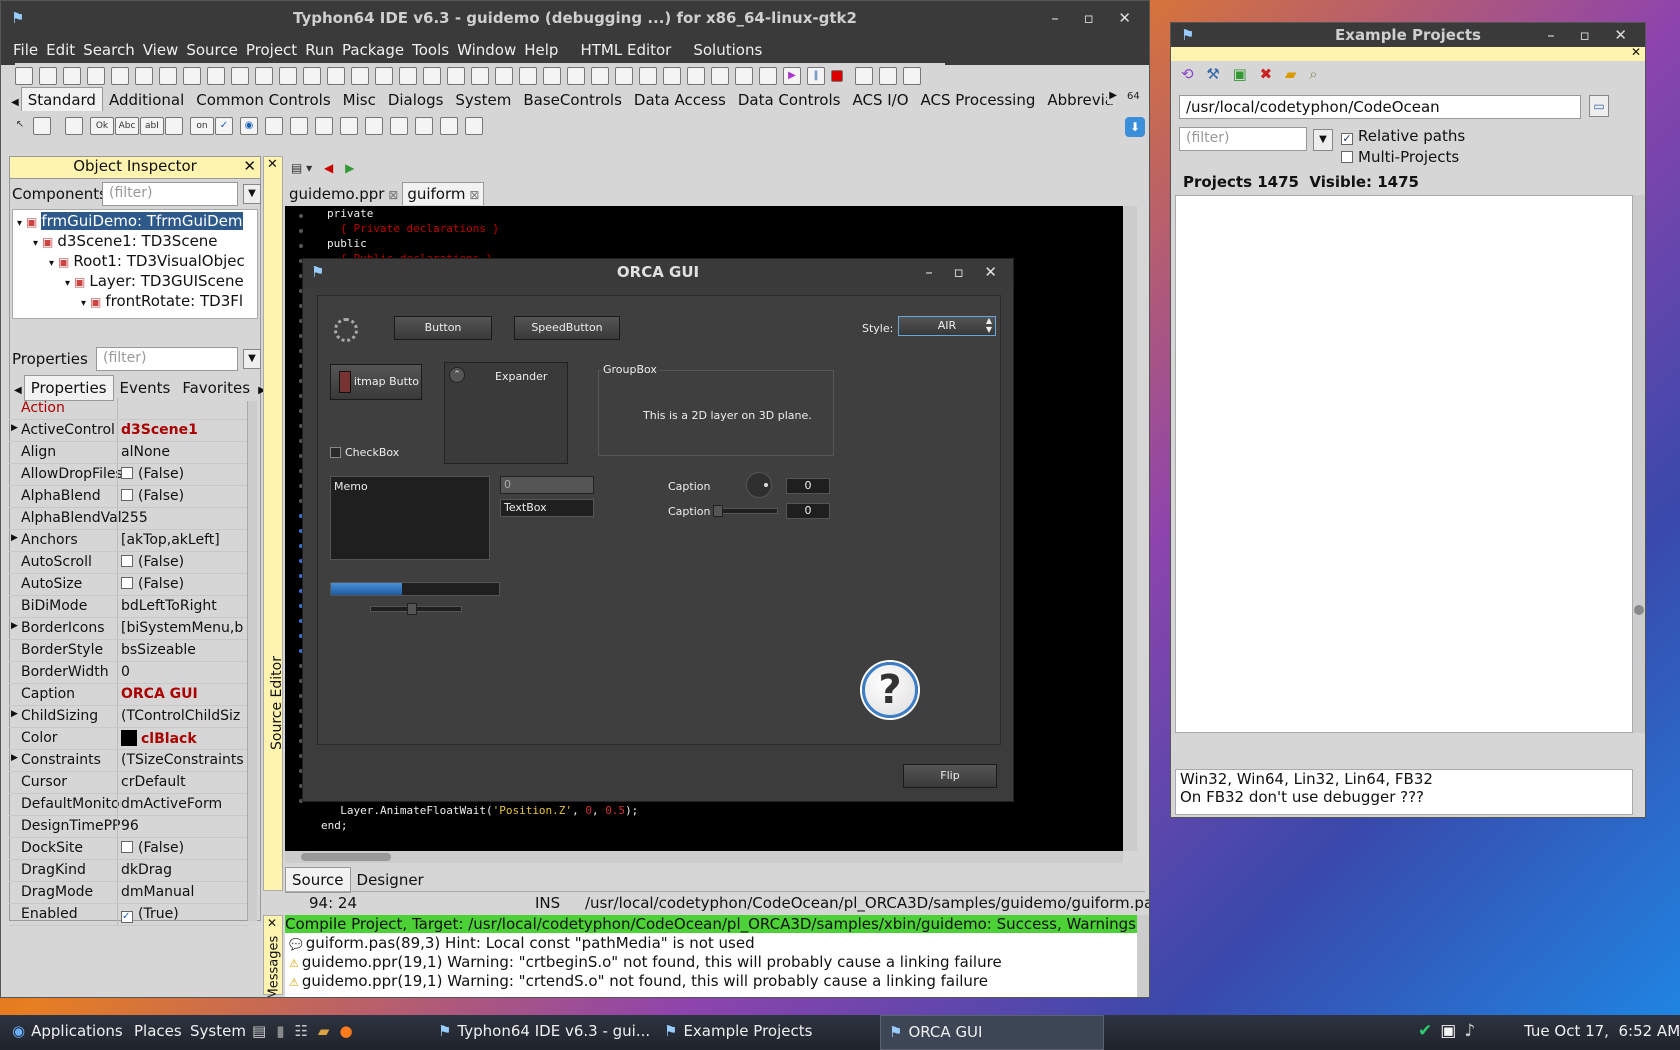 The height and width of the screenshot is (1050, 1680). What do you see at coordinates (1243, 139) in the screenshot?
I see `projects-filter: (filter)` at bounding box center [1243, 139].